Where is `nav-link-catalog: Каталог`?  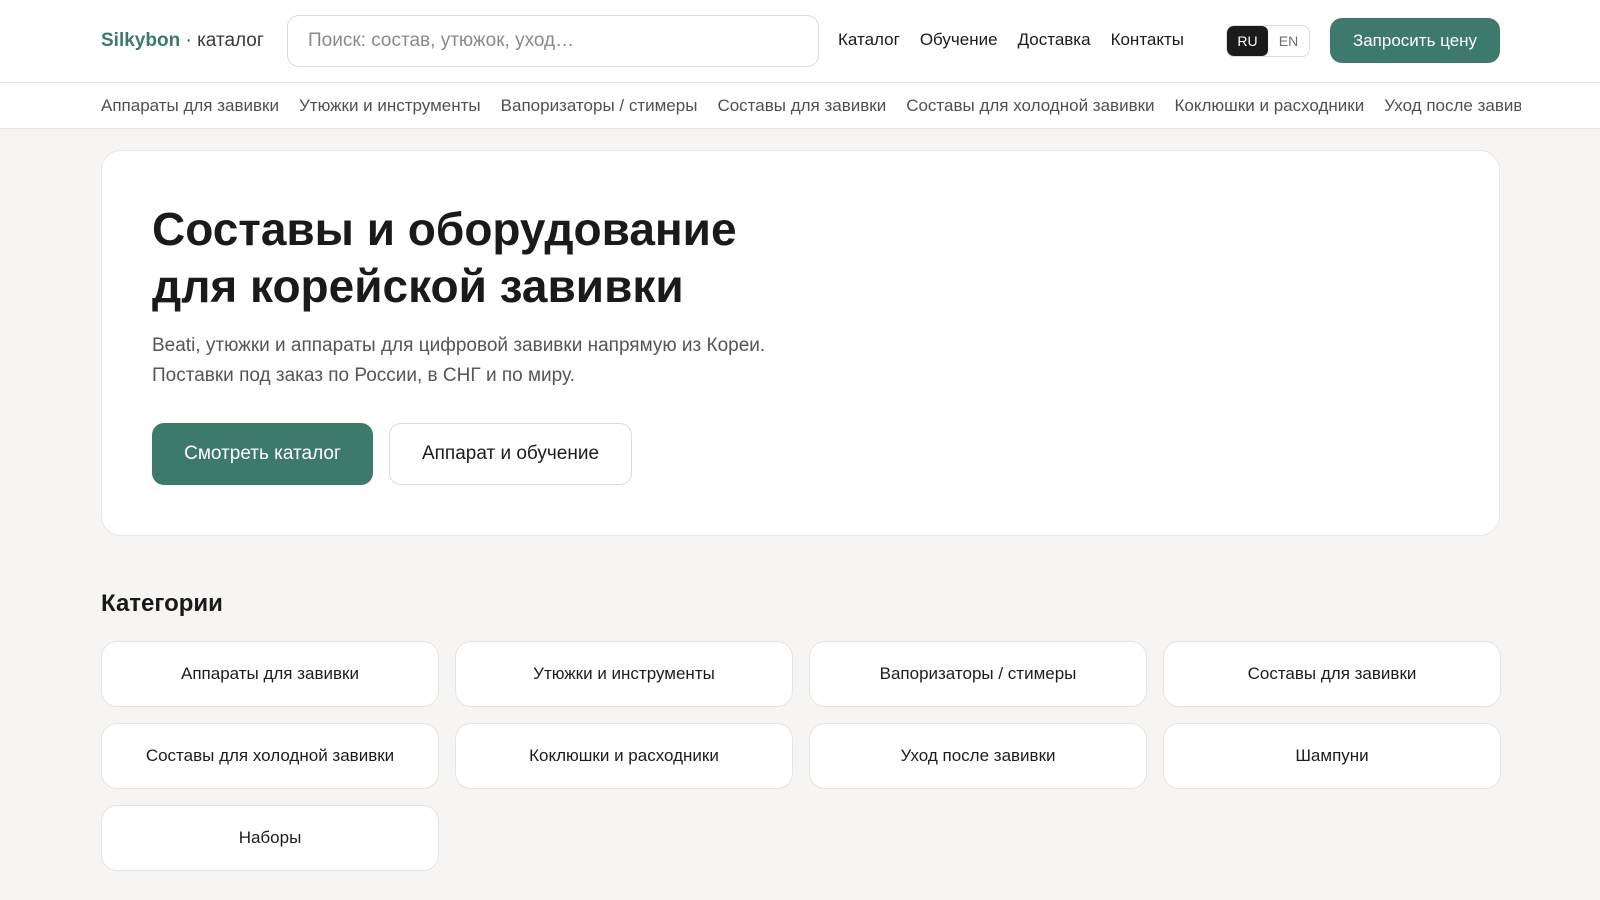 nav-link-catalog: Каталог is located at coordinates (869, 40).